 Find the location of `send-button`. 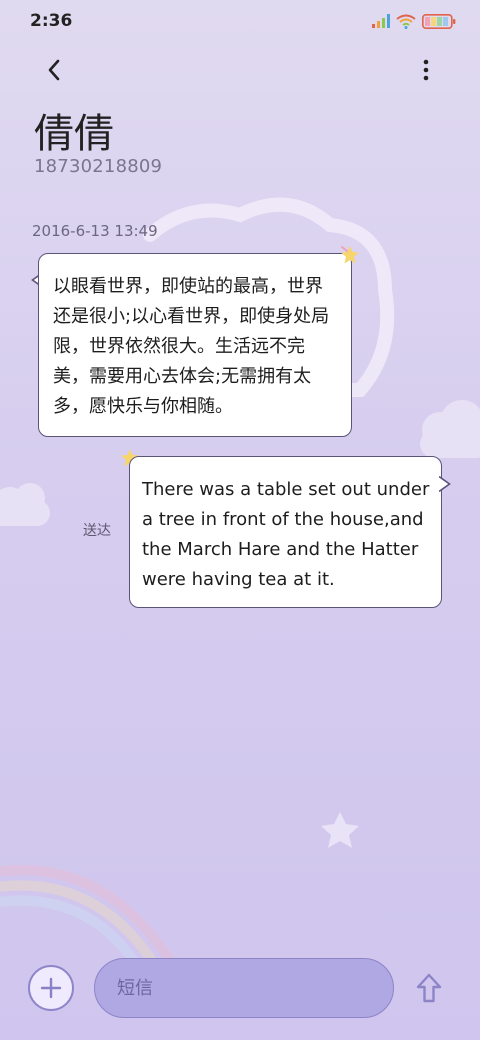

send-button is located at coordinates (429, 988).